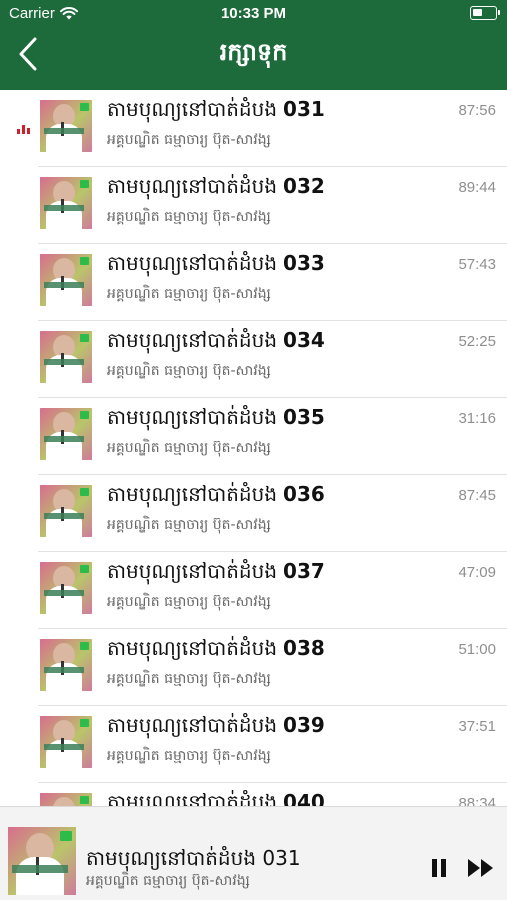 Image resolution: width=507 pixels, height=900 pixels. Describe the element at coordinates (304, 417) in the screenshot. I see `track-number: 035` at that location.